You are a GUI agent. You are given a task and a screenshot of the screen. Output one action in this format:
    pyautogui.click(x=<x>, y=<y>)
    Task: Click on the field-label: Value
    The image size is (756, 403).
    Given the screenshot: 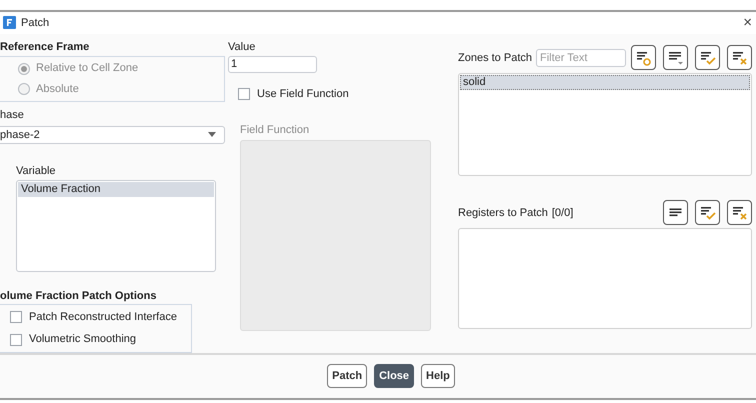 What is the action you would take?
    pyautogui.click(x=242, y=47)
    